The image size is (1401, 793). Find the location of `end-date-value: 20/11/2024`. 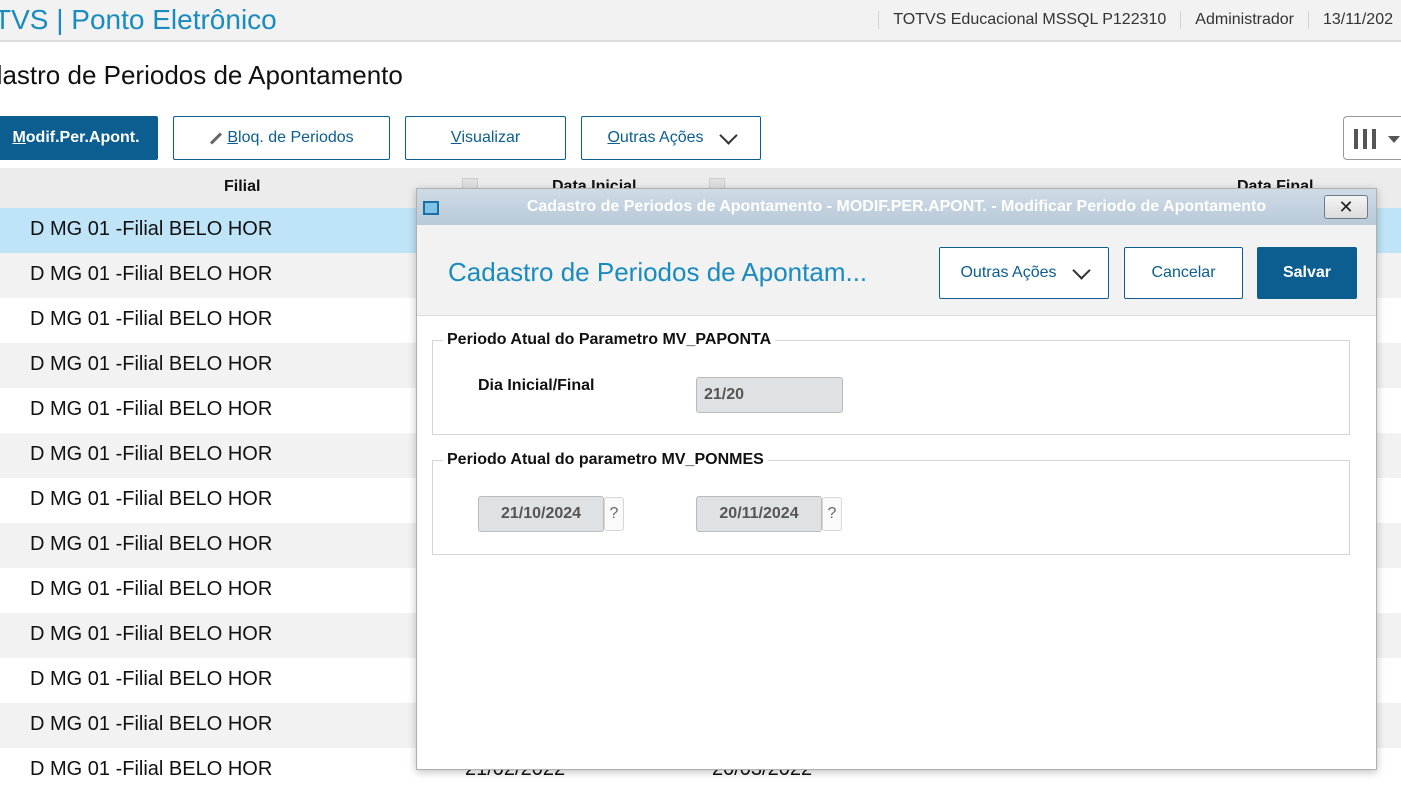

end-date-value: 20/11/2024 is located at coordinates (759, 513).